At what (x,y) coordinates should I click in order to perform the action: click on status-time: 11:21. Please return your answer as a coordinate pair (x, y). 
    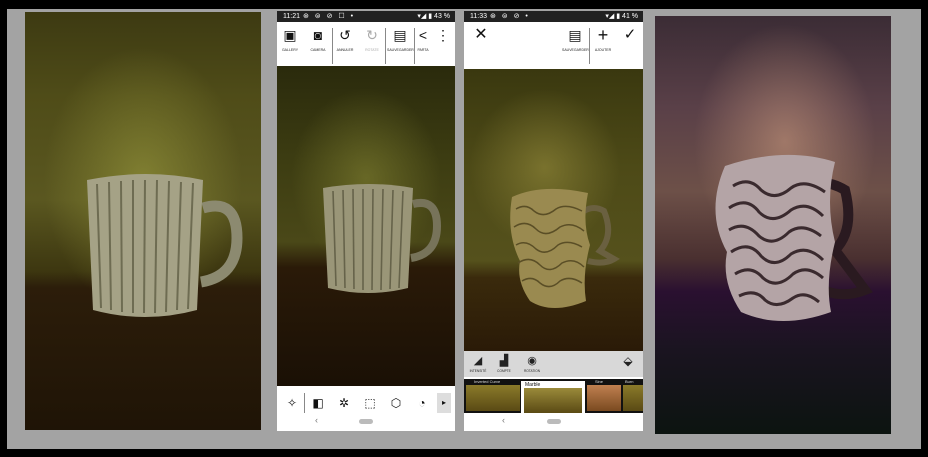
    Looking at the image, I should click on (291, 16).